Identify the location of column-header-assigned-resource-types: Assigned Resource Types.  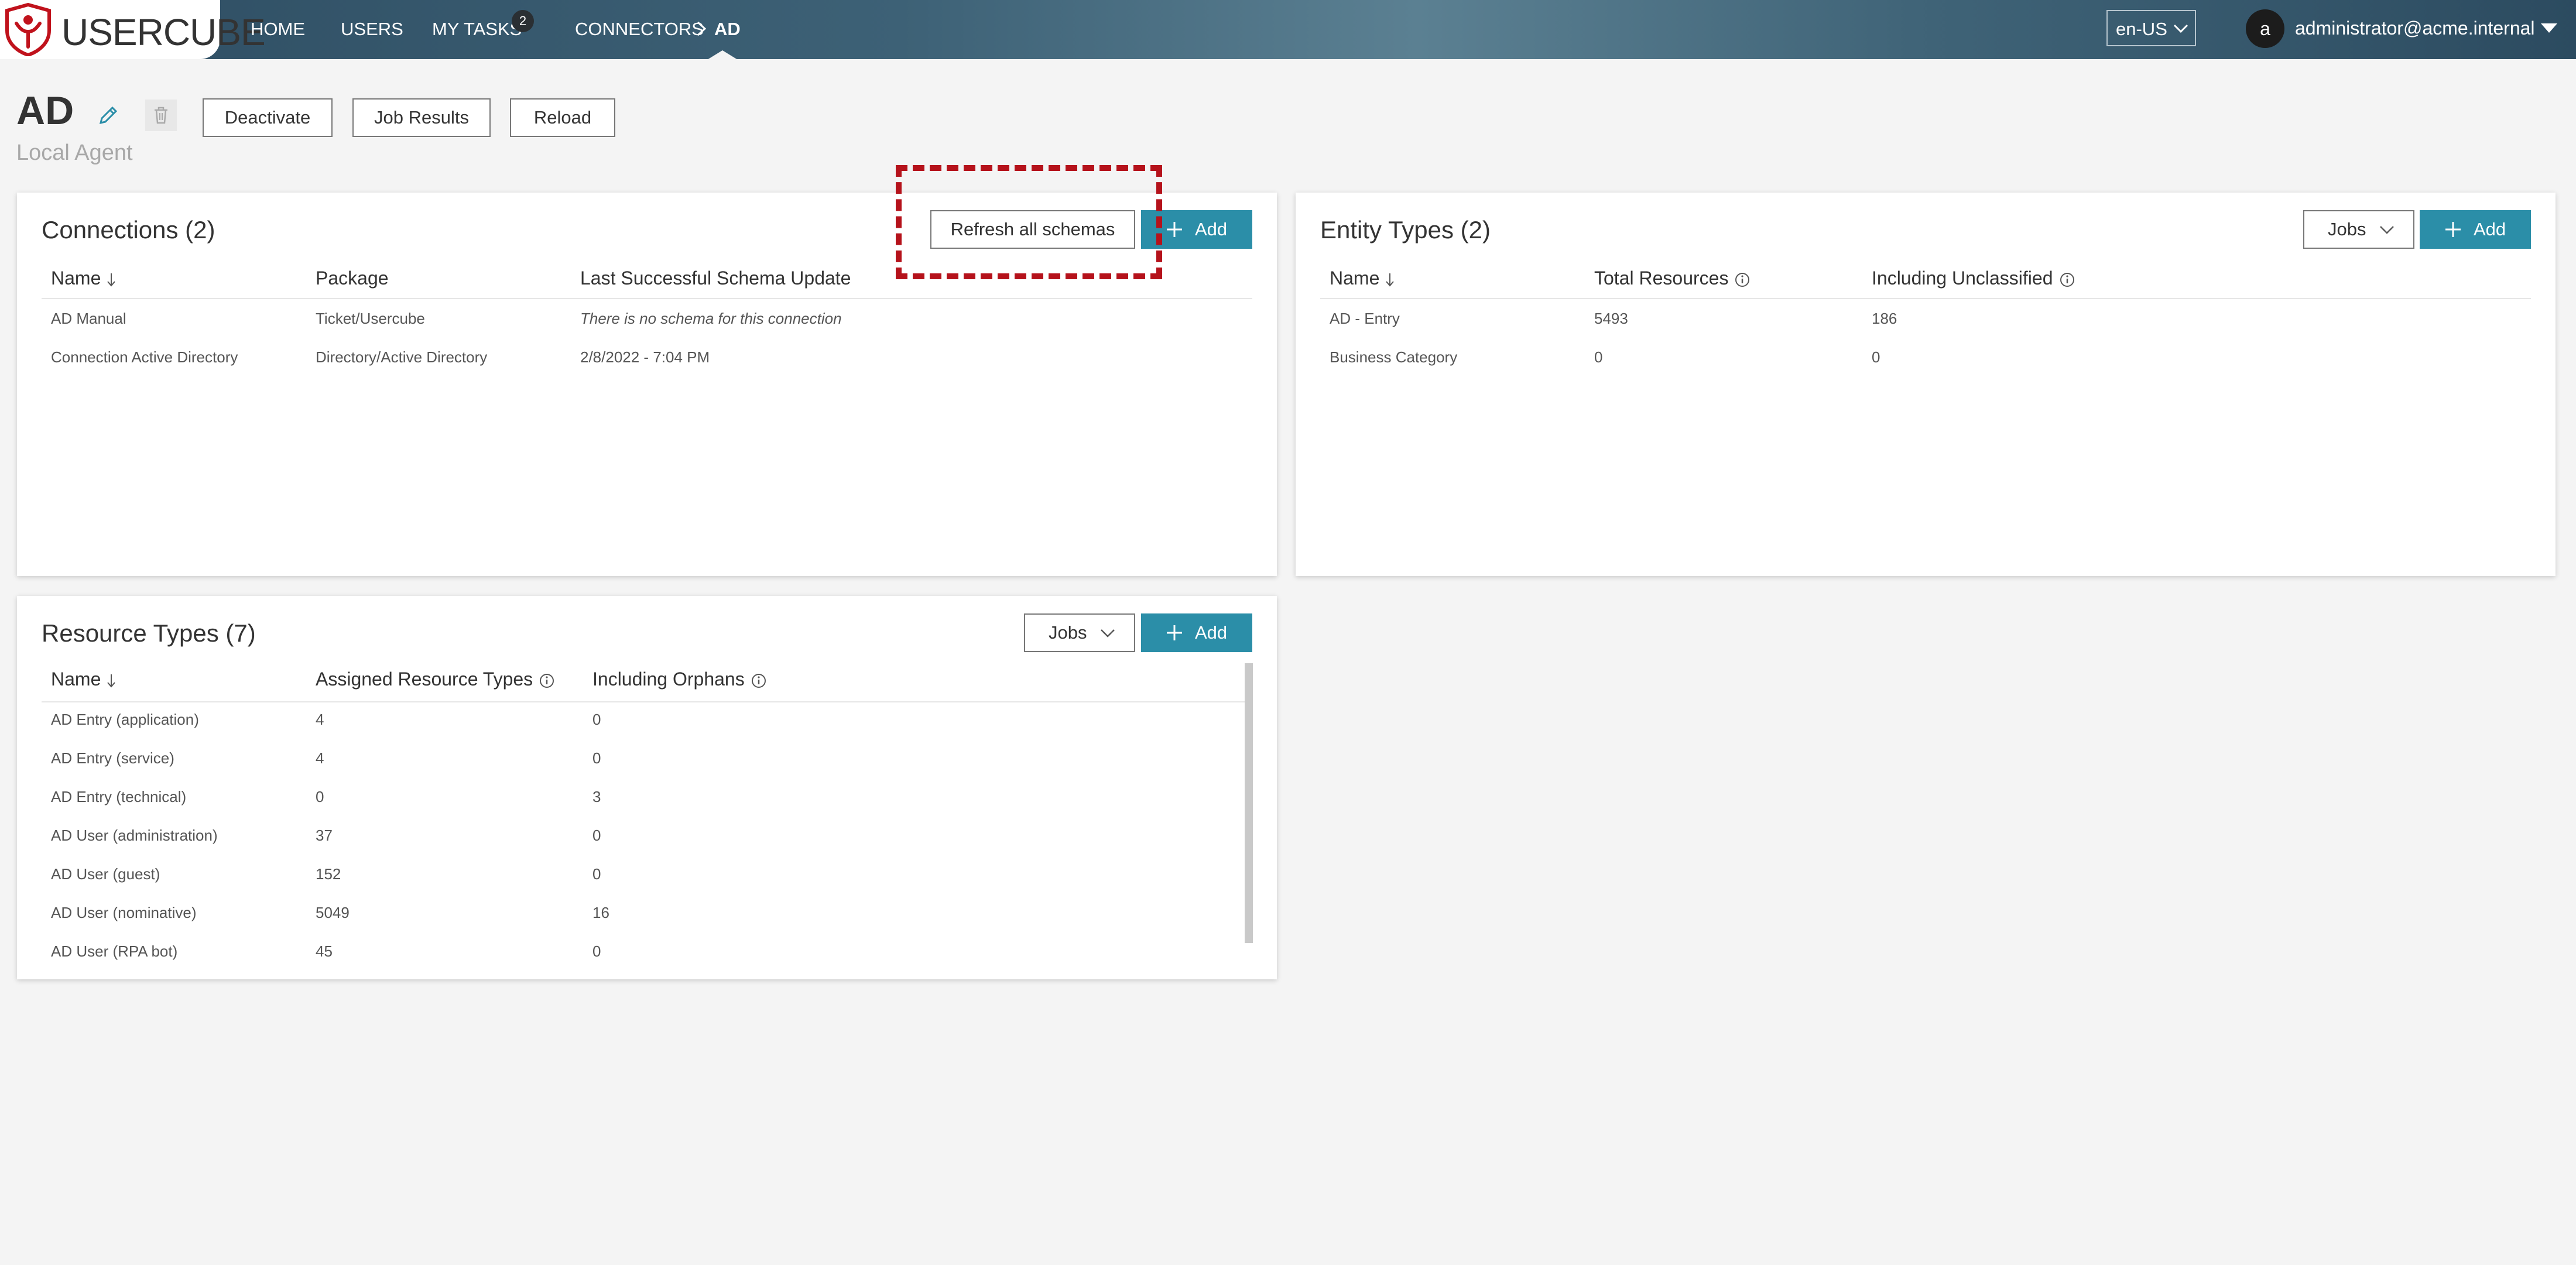
(435, 679).